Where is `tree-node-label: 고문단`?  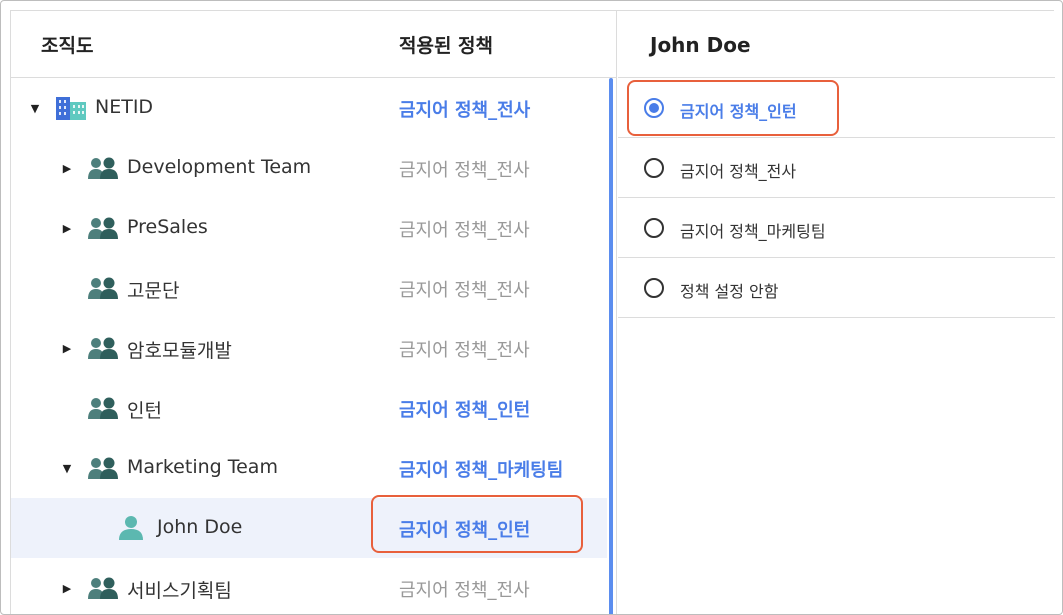
tree-node-label: 고문단 is located at coordinates (153, 291).